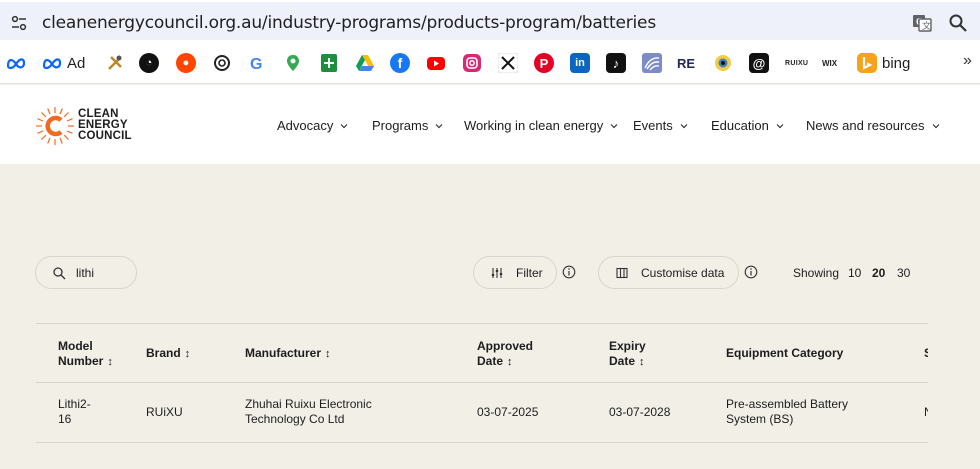 This screenshot has width=980, height=469. I want to click on cell-text: Zhuhai Ruixu Electronic, so click(308, 404).